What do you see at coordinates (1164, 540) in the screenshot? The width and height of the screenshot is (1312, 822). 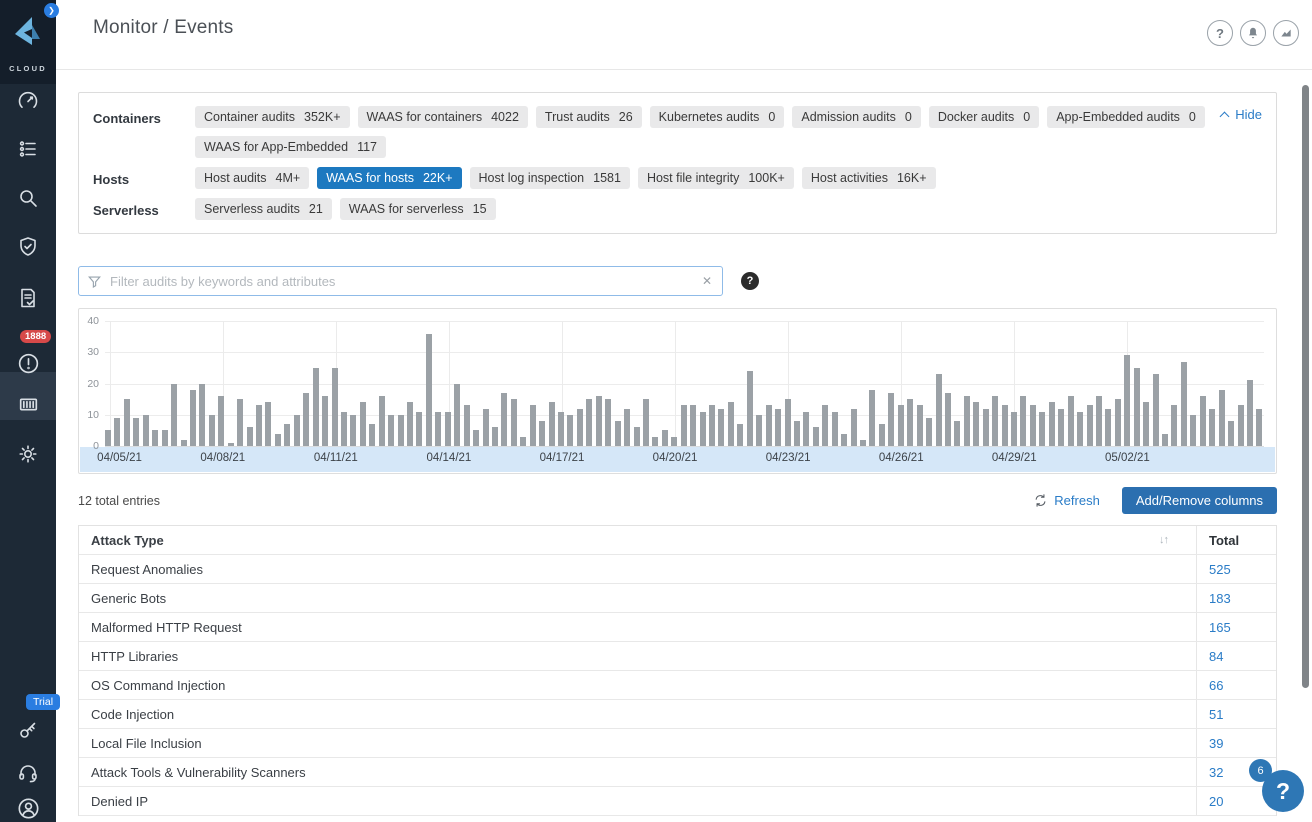 I see `sort-icon: ↓↑` at bounding box center [1164, 540].